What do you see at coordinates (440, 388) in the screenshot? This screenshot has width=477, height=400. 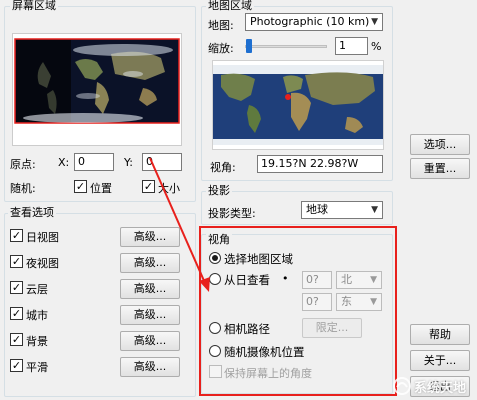 I see `watermark-text: 系统天地` at bounding box center [440, 388].